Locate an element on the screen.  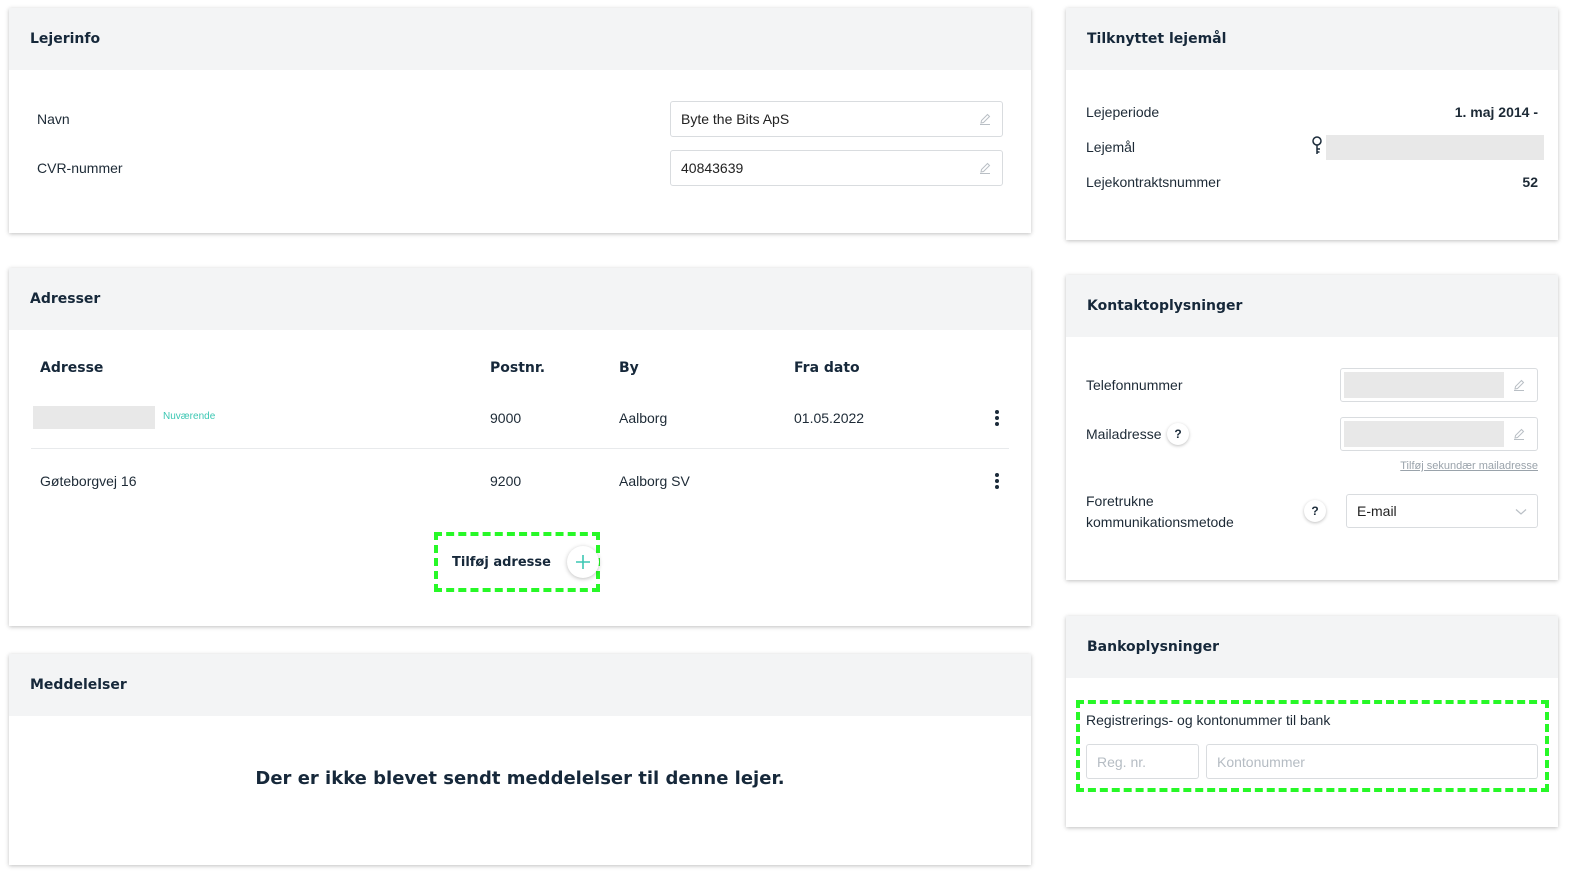
metode-label: Foretrukne kommunikationsmetode is located at coordinates (1160, 512).